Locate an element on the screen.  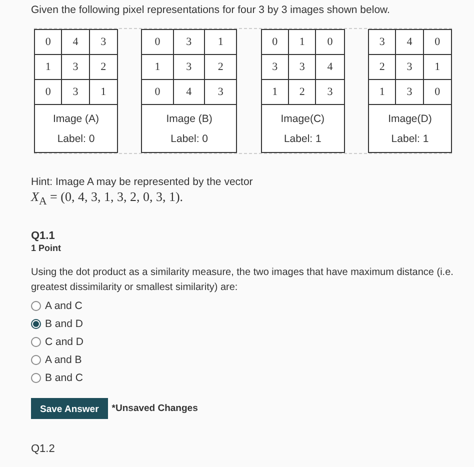
question-number: Q1.1 is located at coordinates (43, 236).